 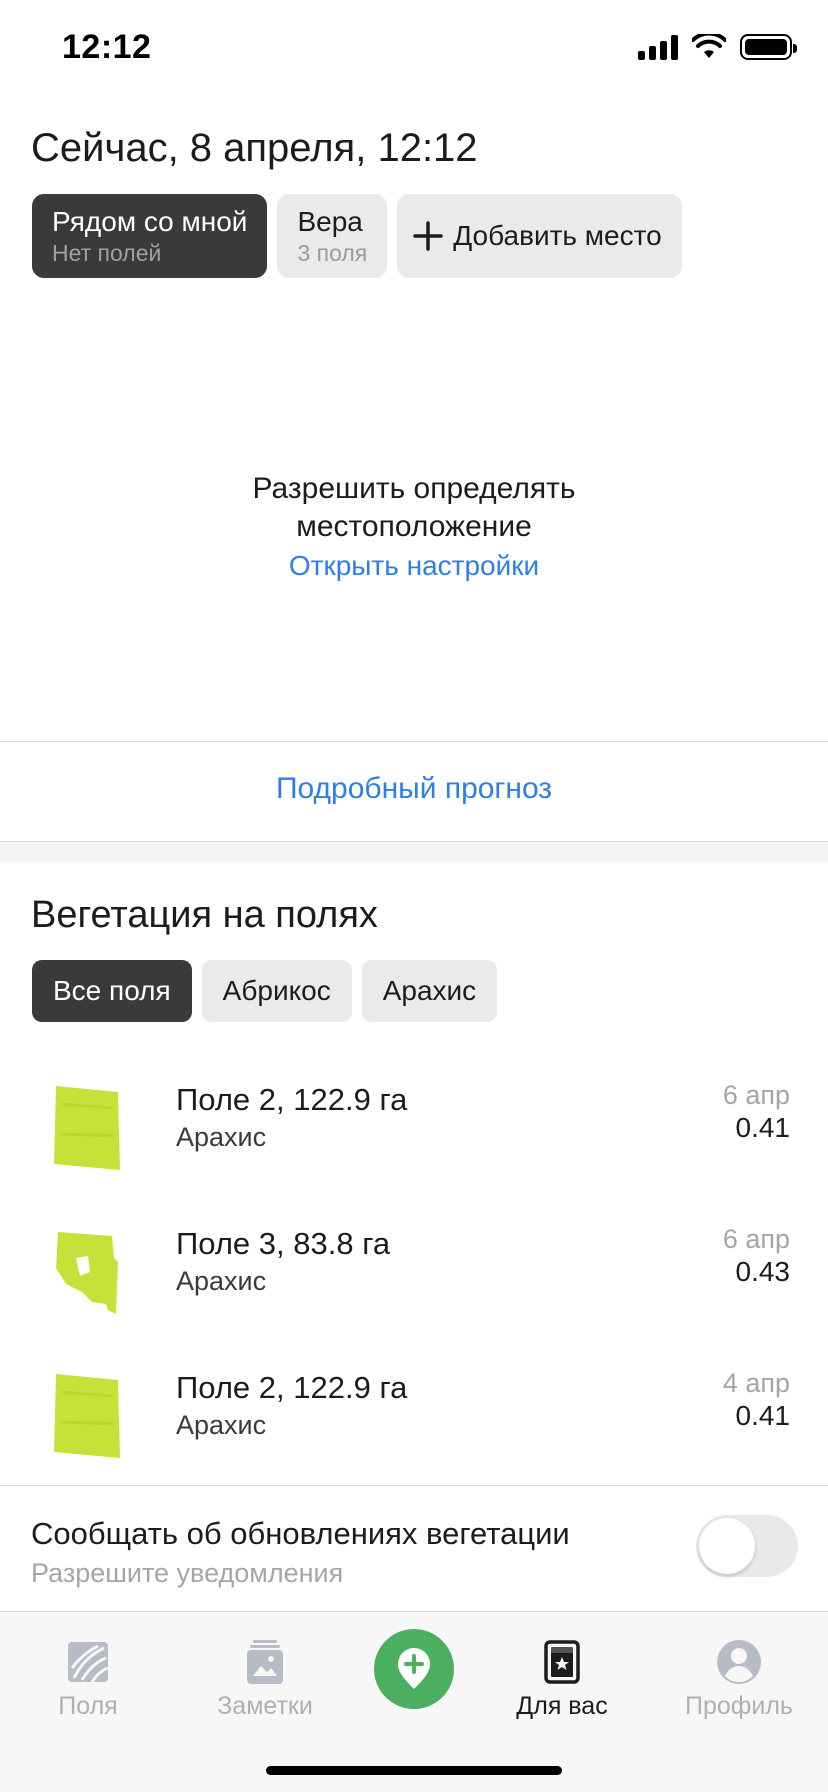 I want to click on wifi-icon, so click(x=709, y=46).